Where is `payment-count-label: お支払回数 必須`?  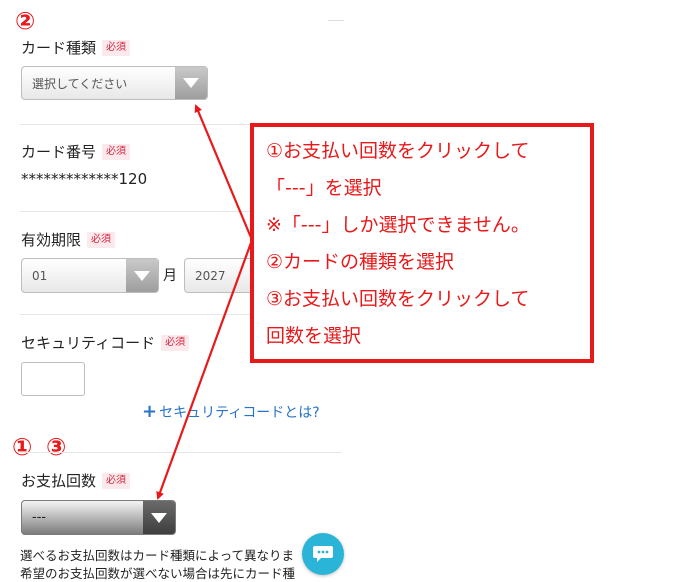 payment-count-label: お支払回数 必須 is located at coordinates (76, 480).